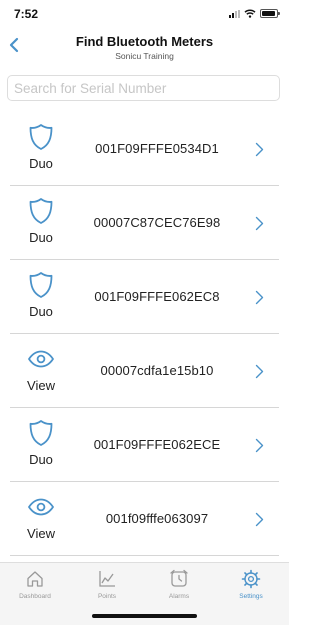 The image size is (320, 625). I want to click on meter-serial: 001f09fffe063097, so click(157, 518).